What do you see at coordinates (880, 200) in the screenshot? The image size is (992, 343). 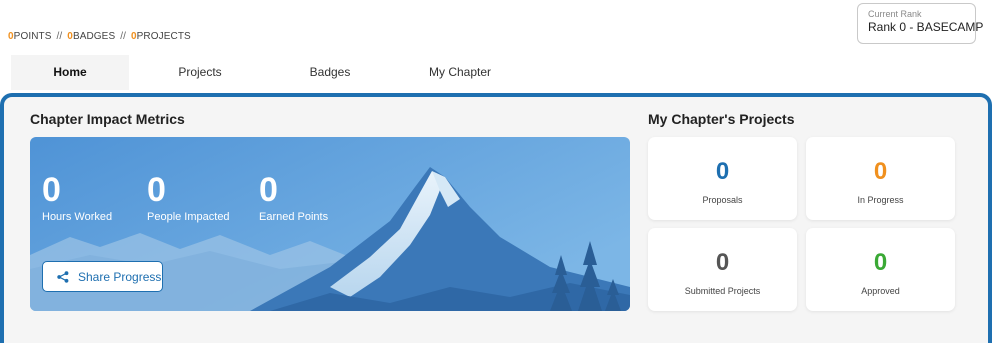 I see `in-progress-label: In Progress` at bounding box center [880, 200].